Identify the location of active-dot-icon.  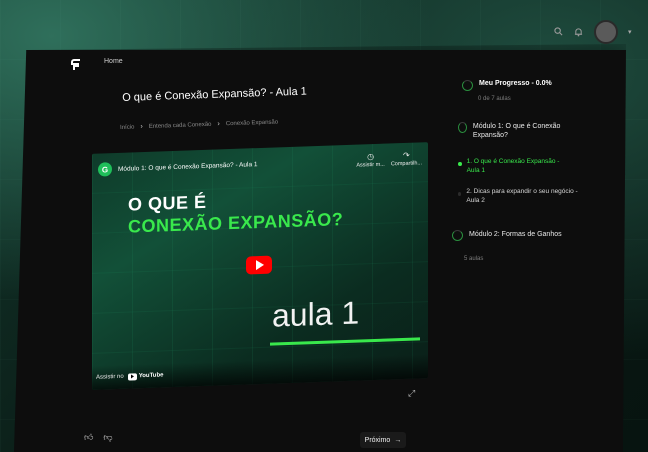
(460, 164).